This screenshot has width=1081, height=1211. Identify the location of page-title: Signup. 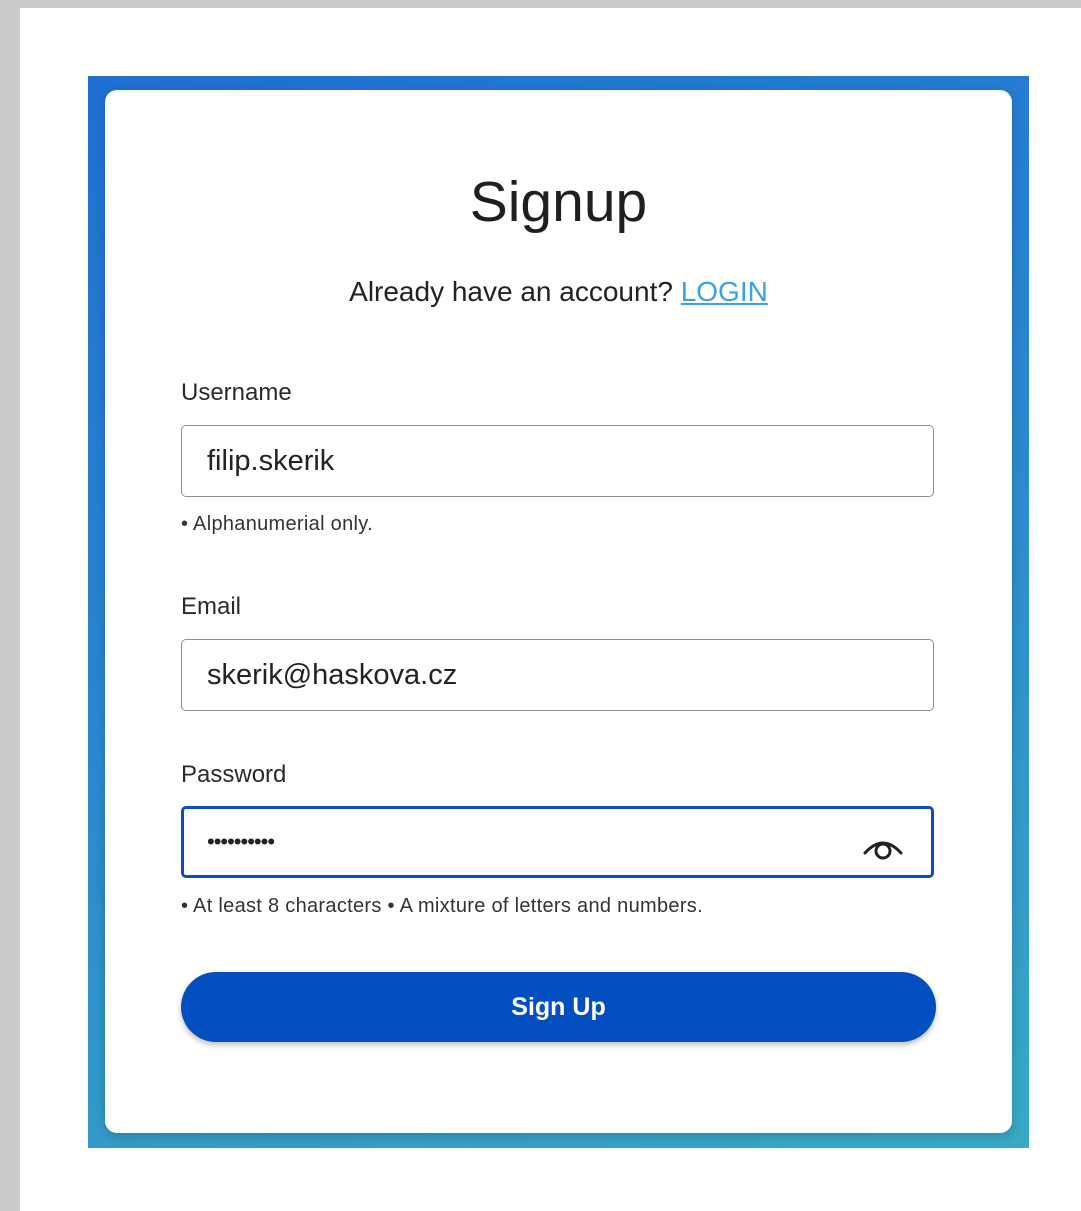
(558, 202).